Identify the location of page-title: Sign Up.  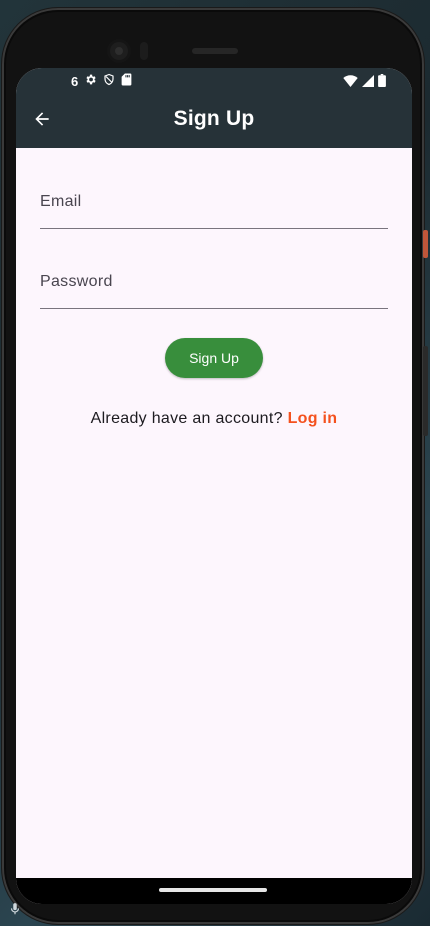
(214, 118).